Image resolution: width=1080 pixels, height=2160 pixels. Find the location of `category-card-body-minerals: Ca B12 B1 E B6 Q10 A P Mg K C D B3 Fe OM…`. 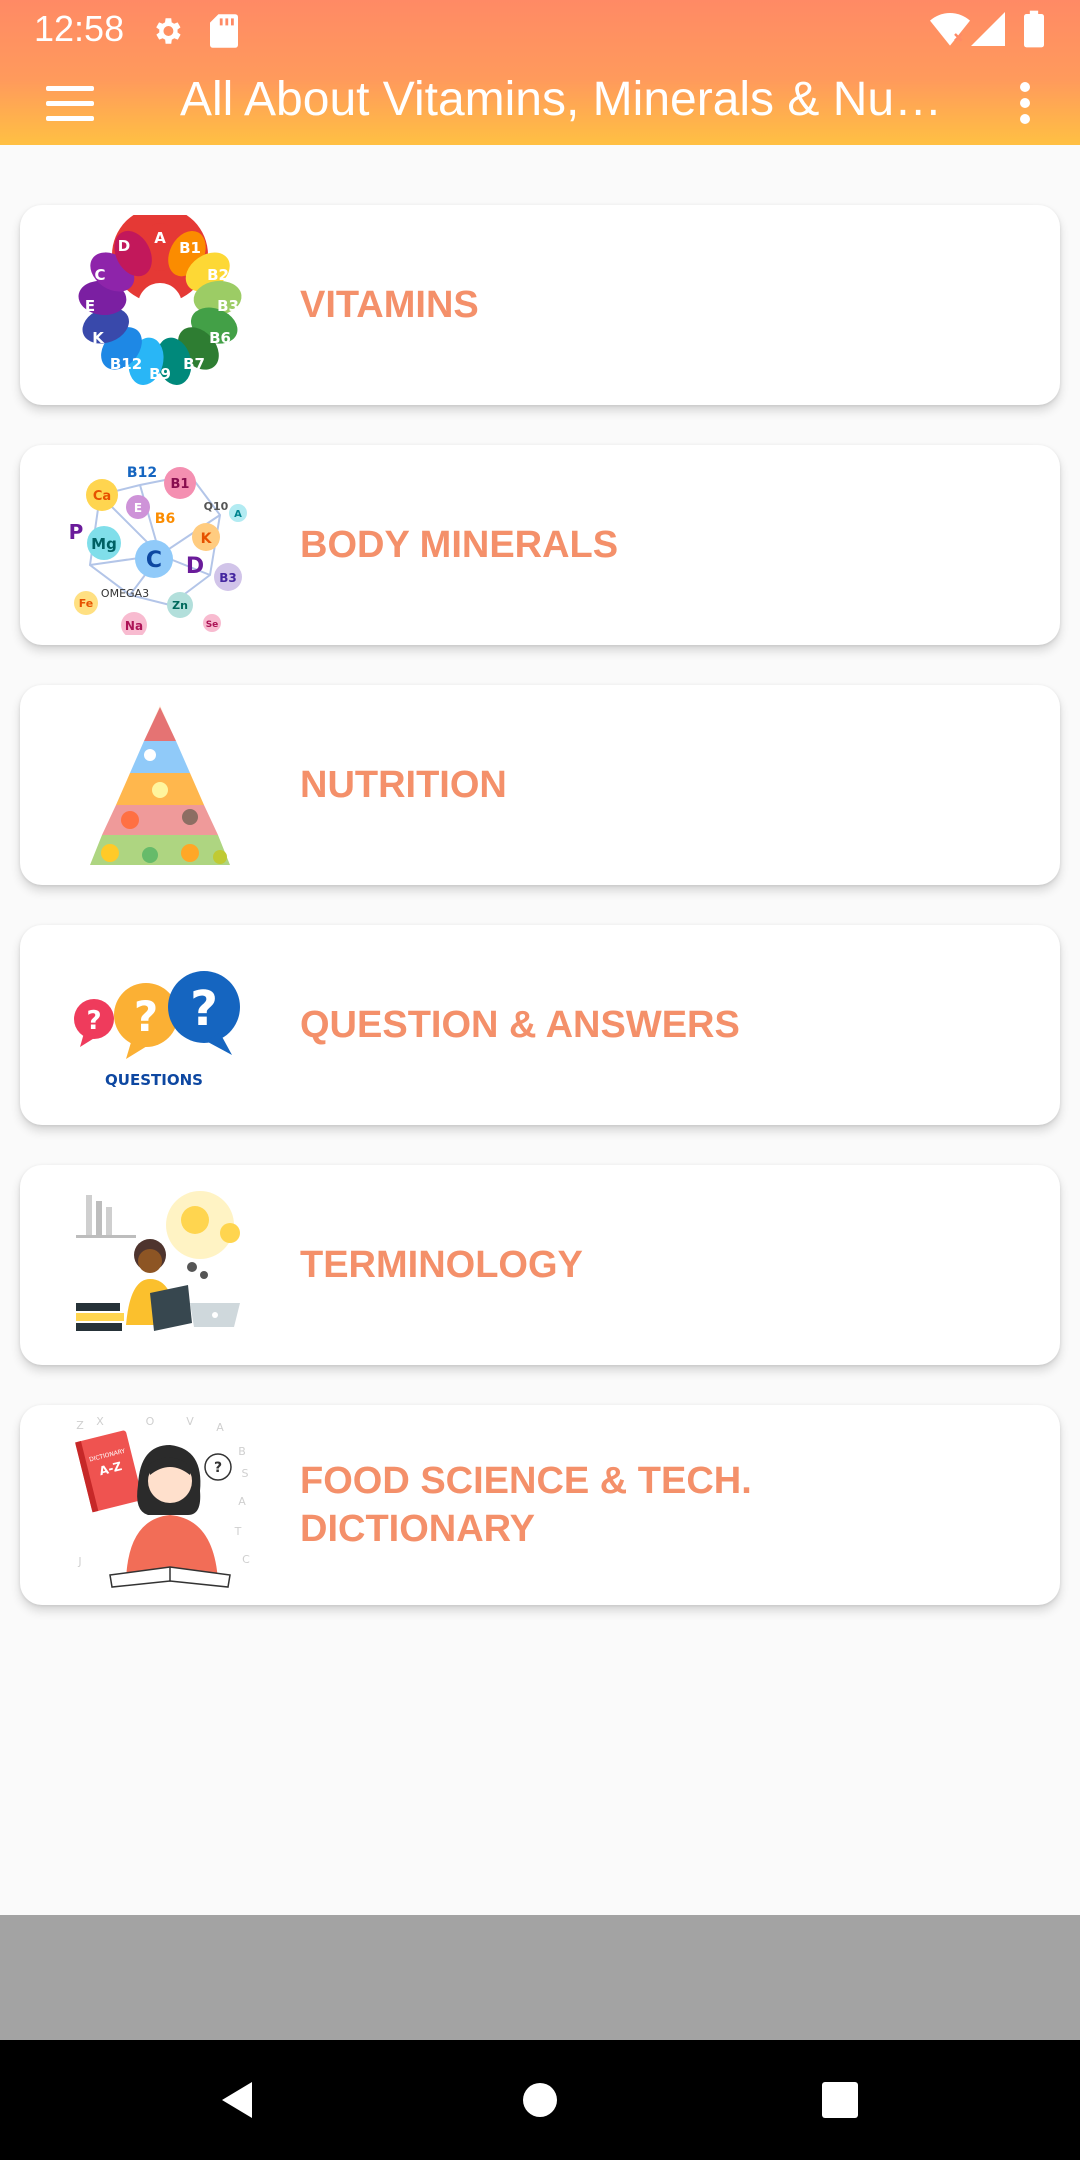

category-card-body-minerals: Ca B12 B1 E B6 Q10 A P Mg K C D B3 Fe OM… is located at coordinates (540, 545).